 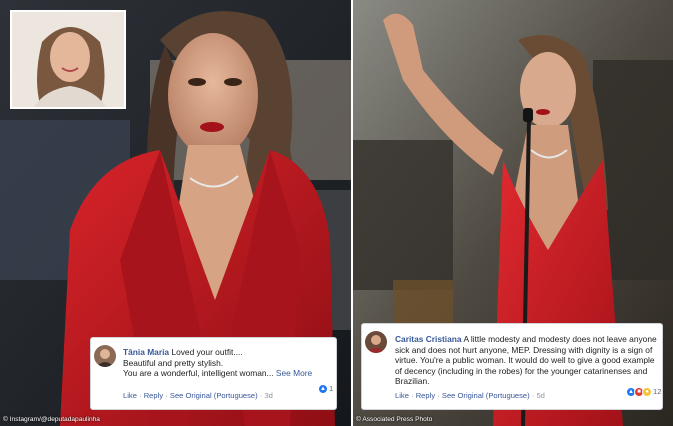 I want to click on comment-author: Caritas Cristiana, so click(x=428, y=339).